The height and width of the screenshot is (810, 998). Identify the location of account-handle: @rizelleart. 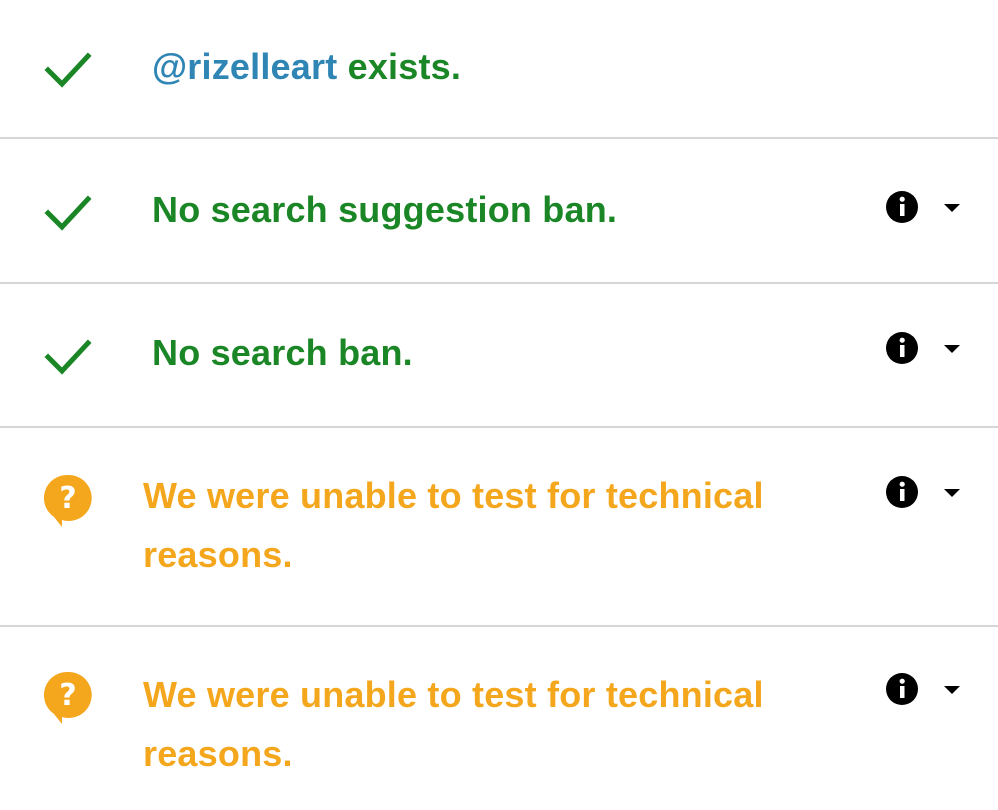
(244, 66).